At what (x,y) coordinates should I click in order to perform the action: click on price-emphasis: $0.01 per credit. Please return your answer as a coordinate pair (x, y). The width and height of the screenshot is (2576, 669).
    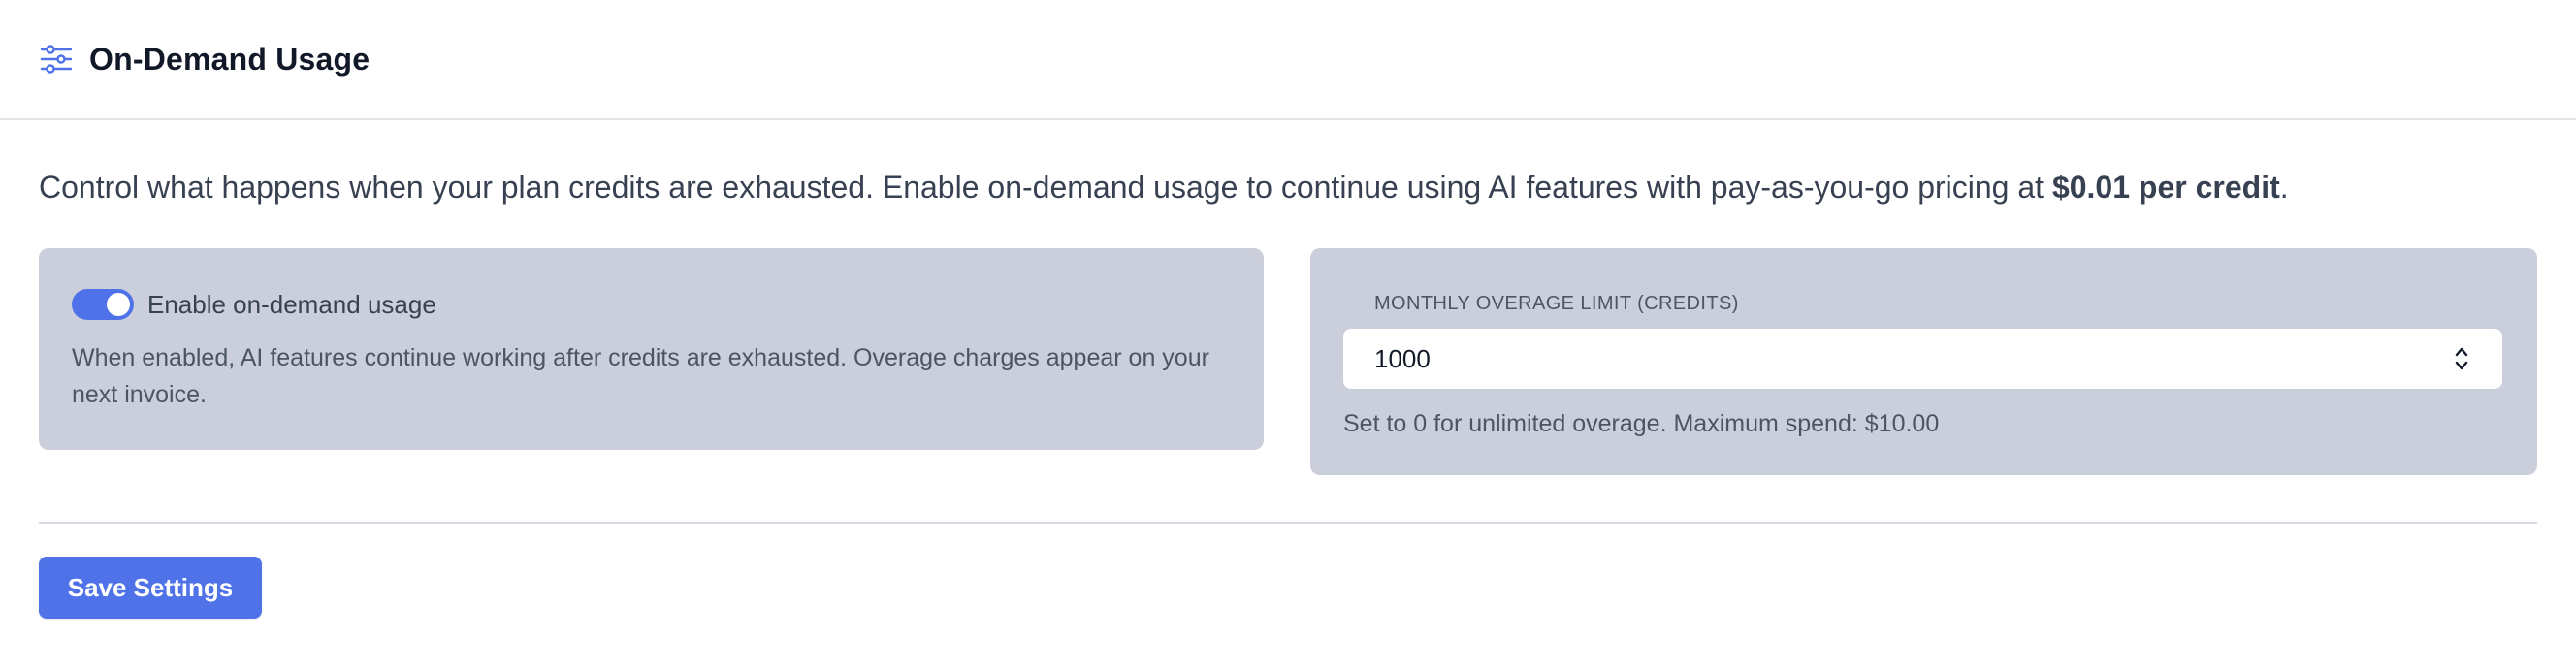
    Looking at the image, I should click on (2165, 187).